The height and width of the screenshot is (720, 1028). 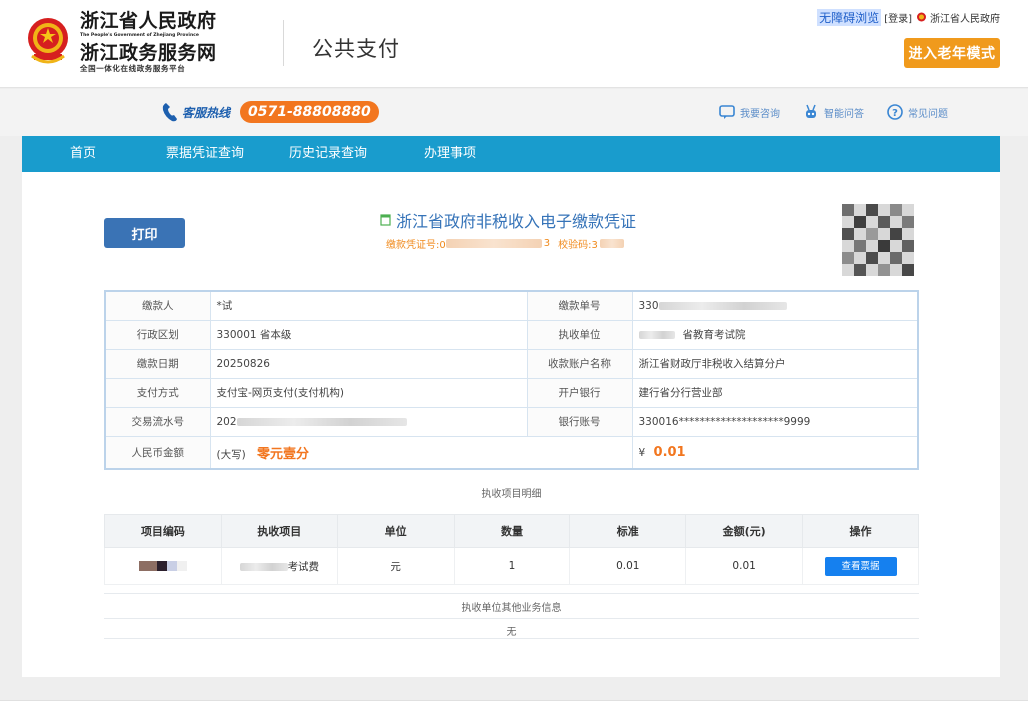 I want to click on item-code-redacted, so click(x=162, y=566).